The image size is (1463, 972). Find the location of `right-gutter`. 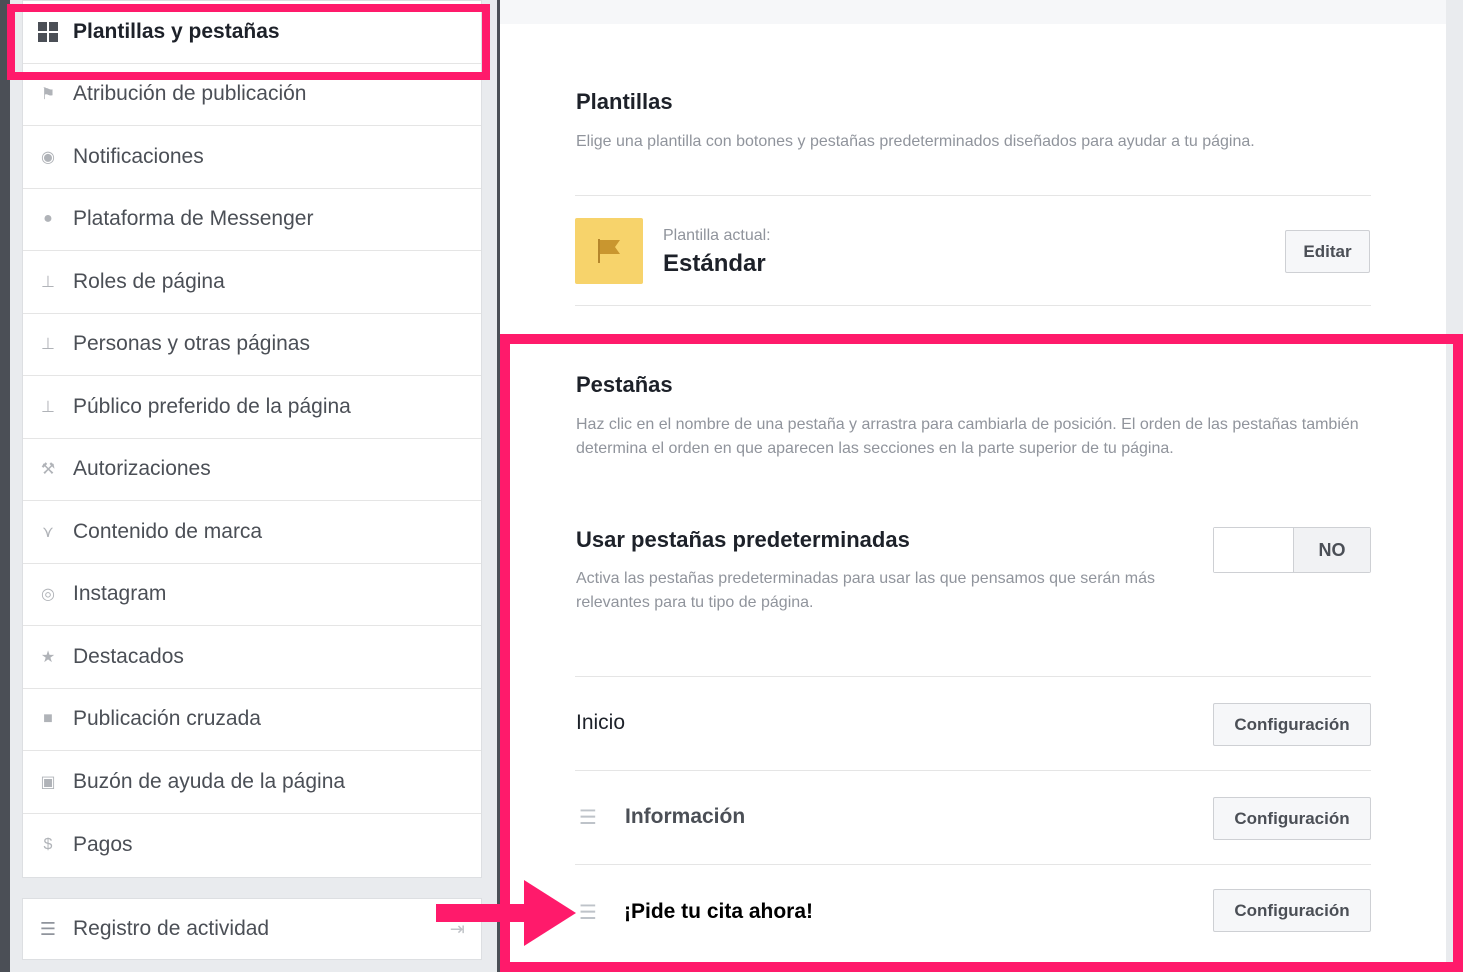

right-gutter is located at coordinates (1454, 486).